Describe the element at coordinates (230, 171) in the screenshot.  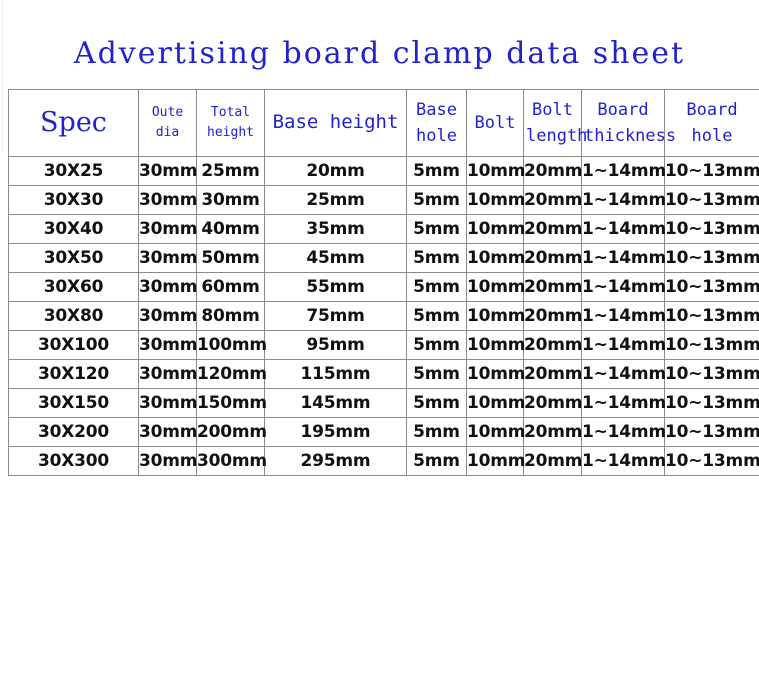
I see `cell-total-height: 25mm` at that location.